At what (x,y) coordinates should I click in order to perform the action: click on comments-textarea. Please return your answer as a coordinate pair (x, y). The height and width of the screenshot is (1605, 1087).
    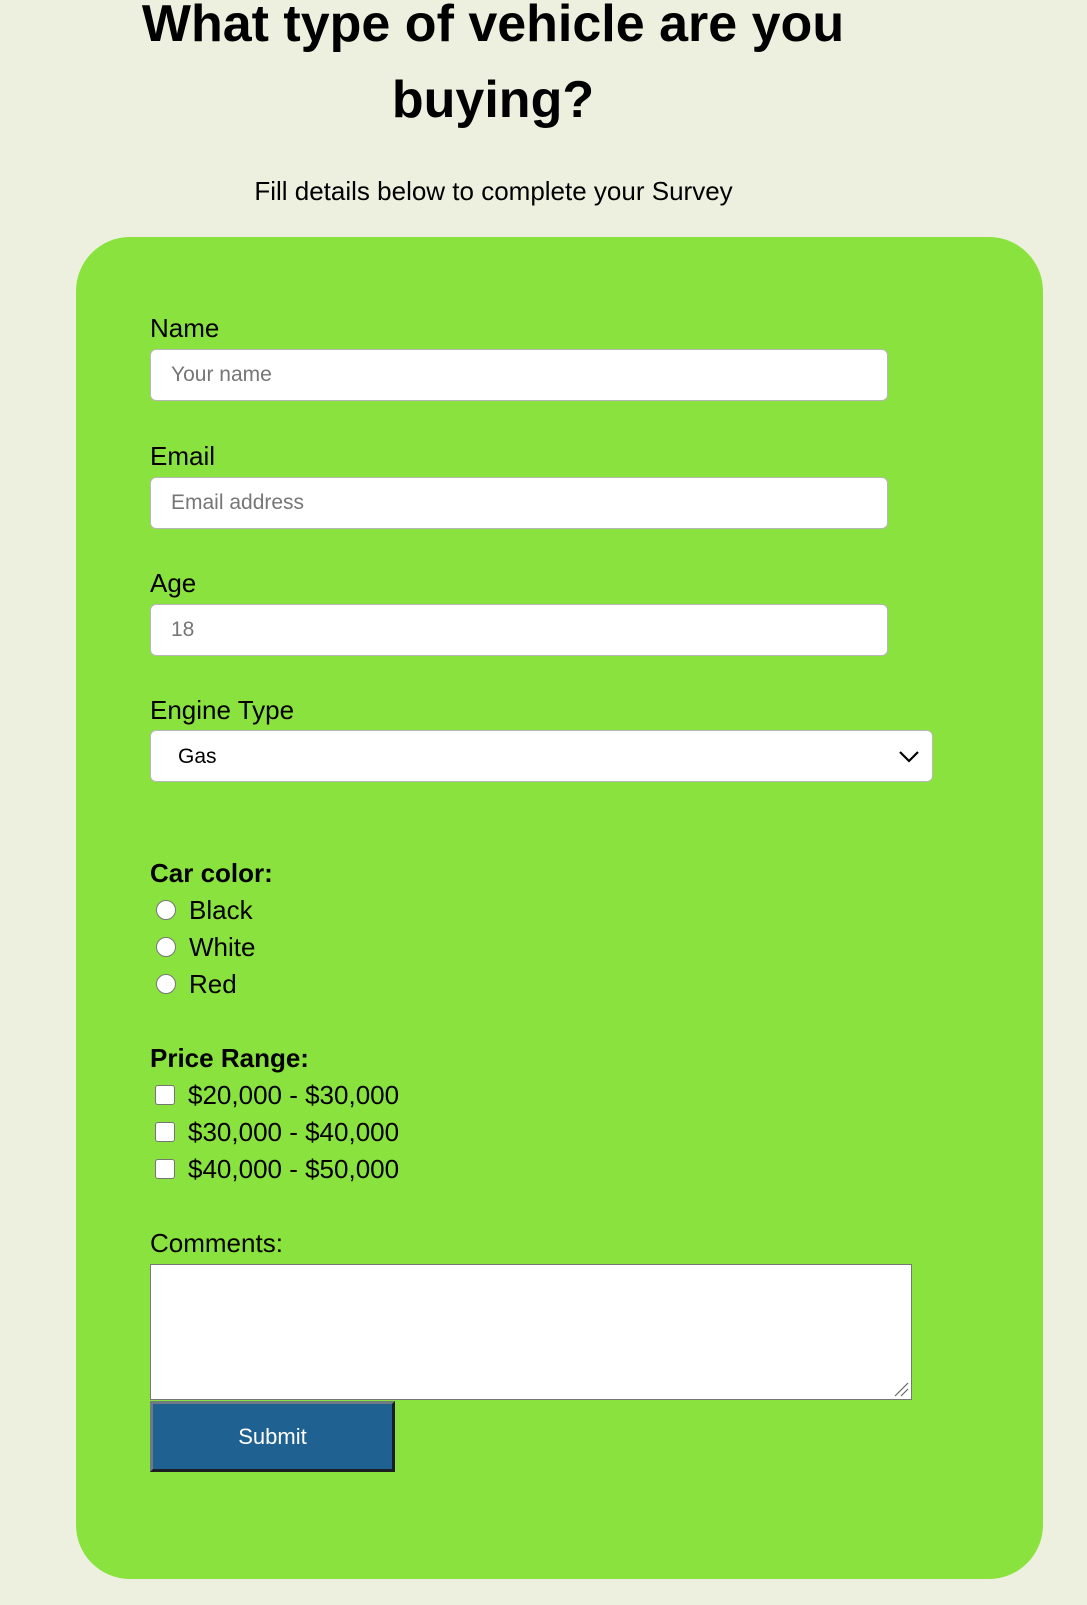
    Looking at the image, I should click on (531, 1332).